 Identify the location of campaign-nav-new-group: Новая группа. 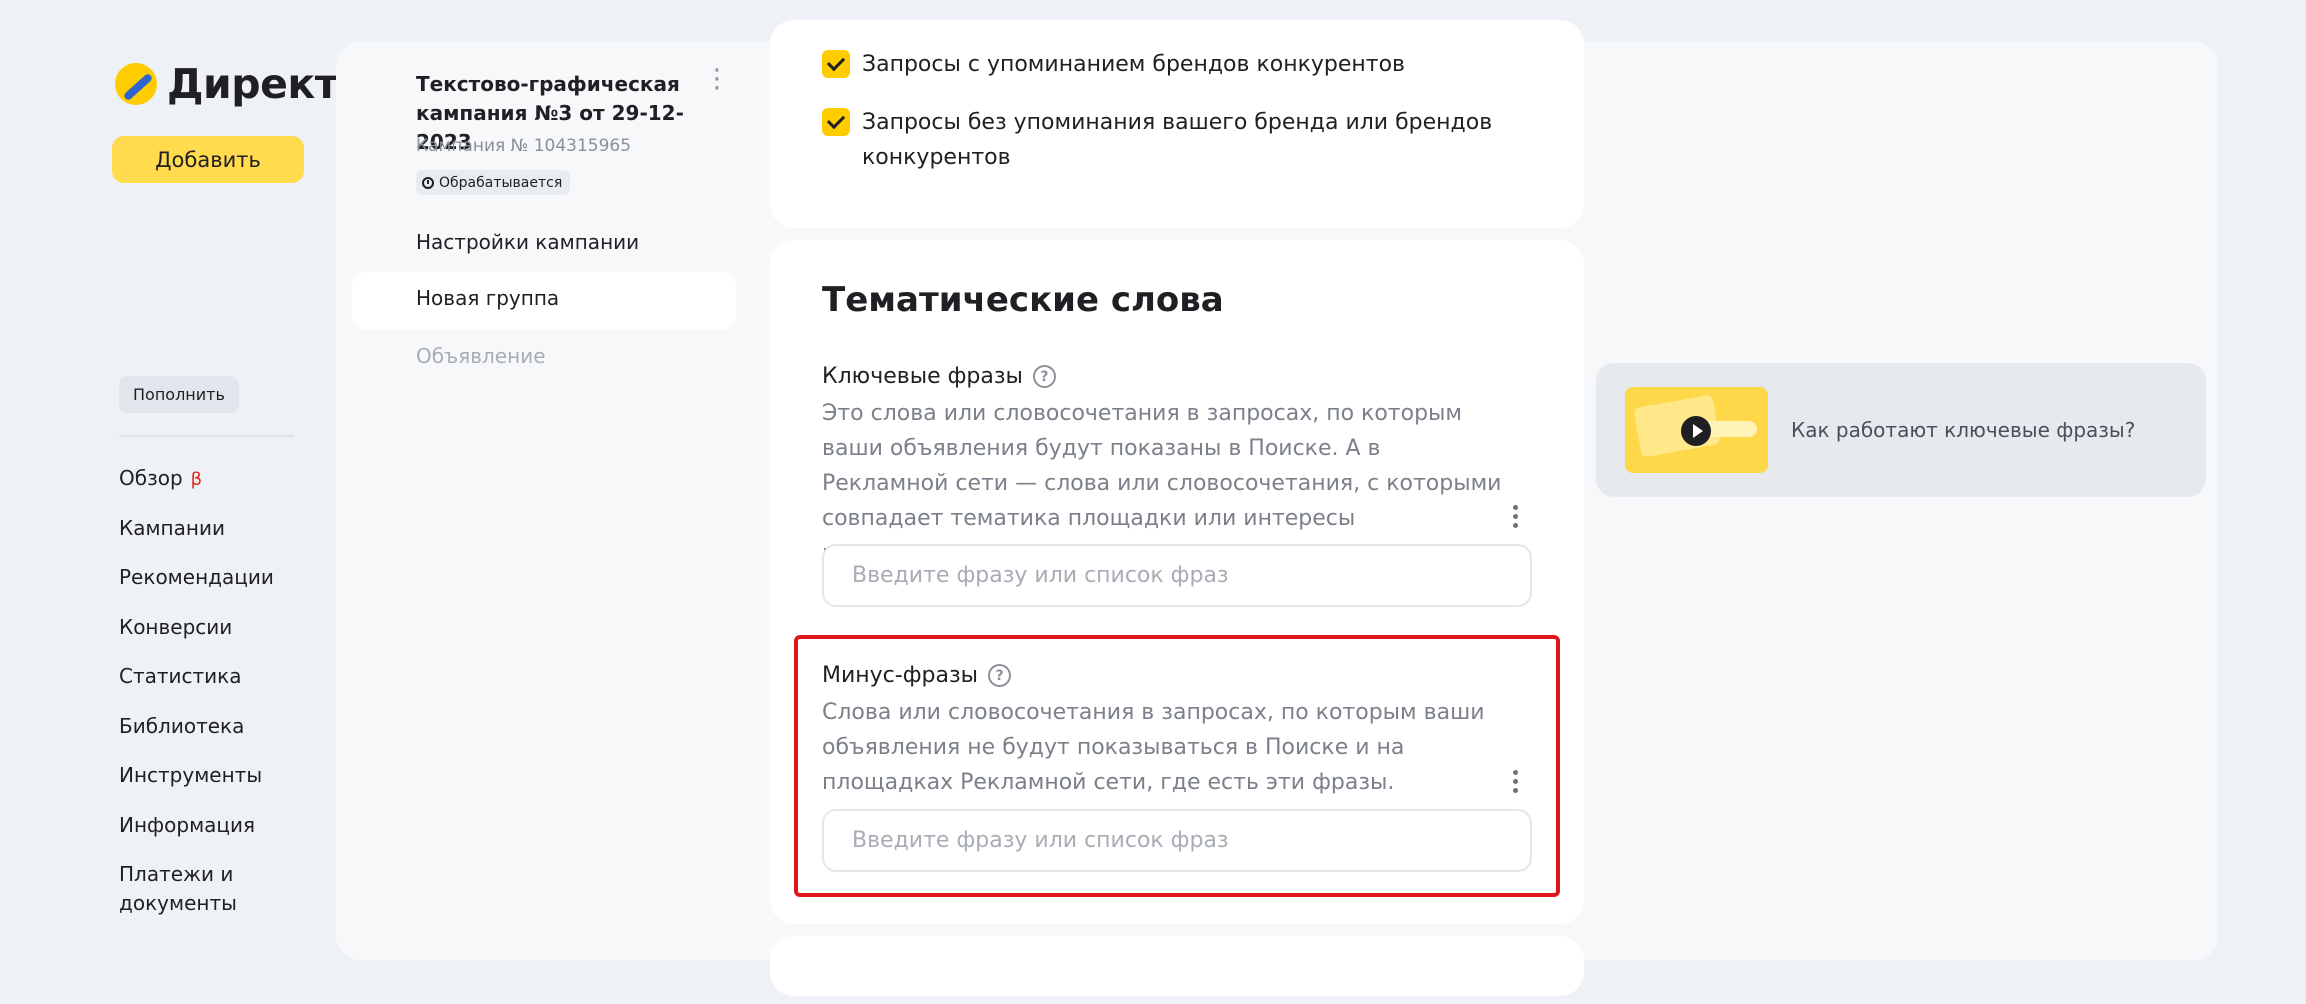
(487, 298).